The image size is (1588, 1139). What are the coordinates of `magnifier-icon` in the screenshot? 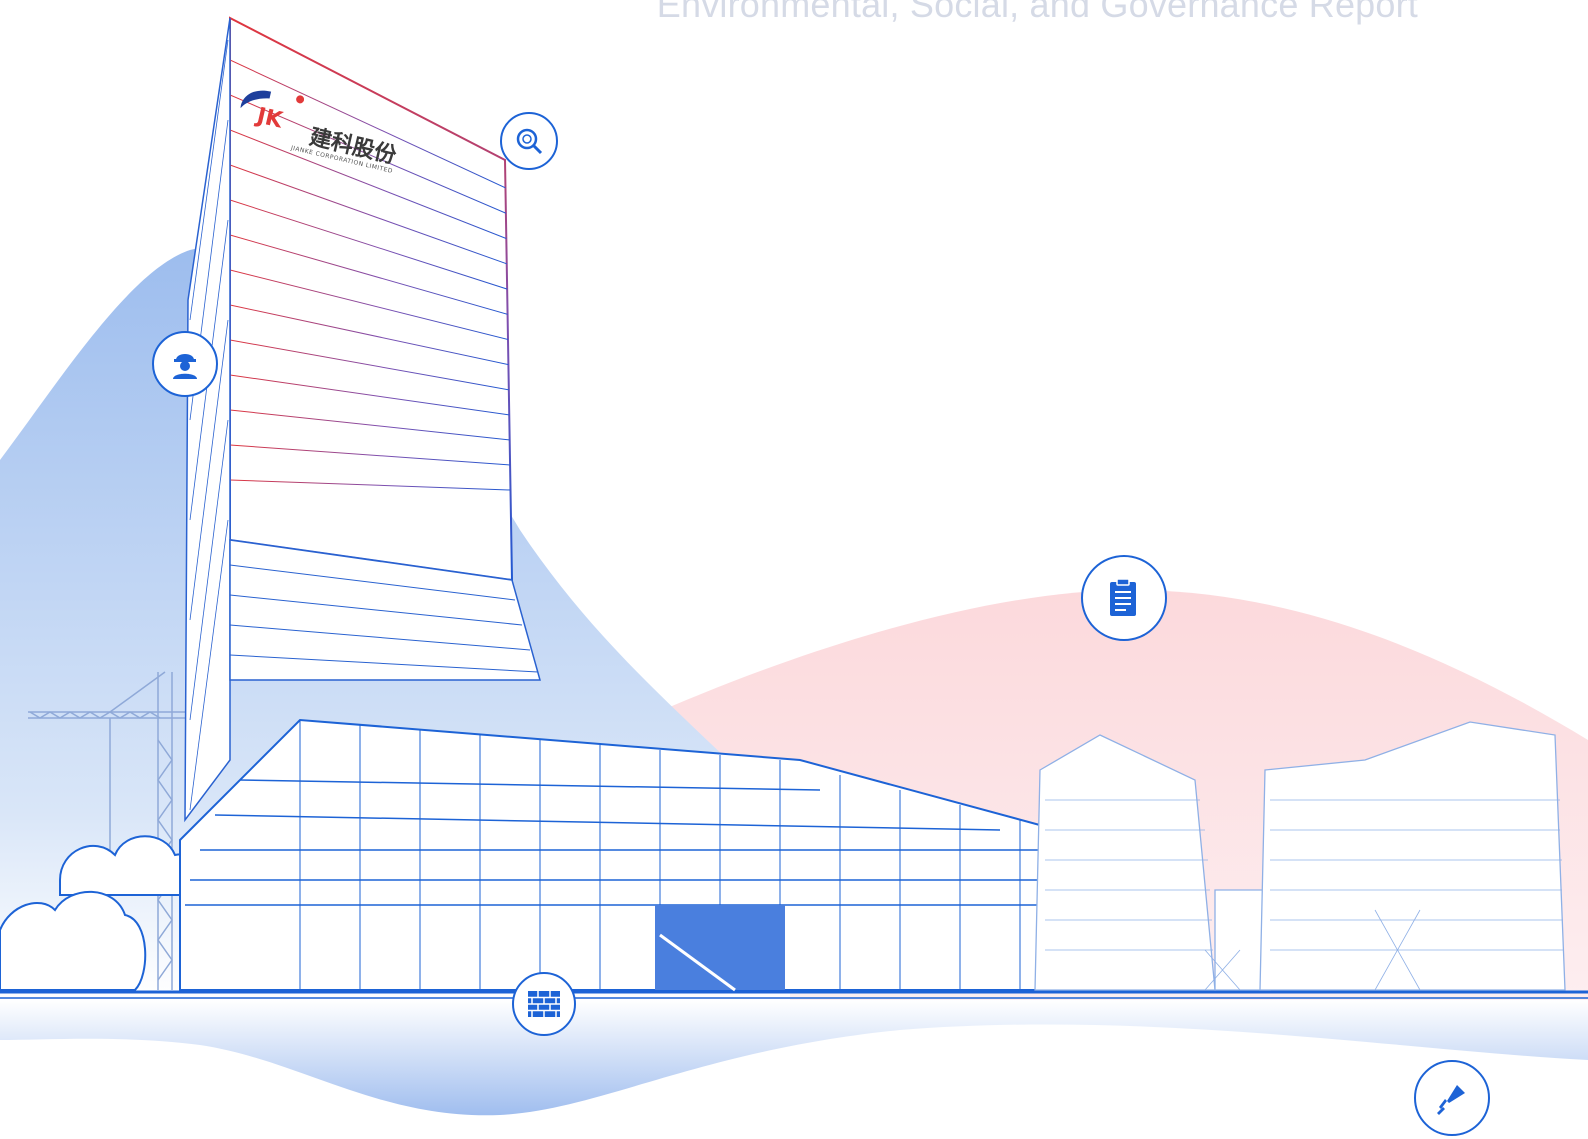 It's located at (529, 141).